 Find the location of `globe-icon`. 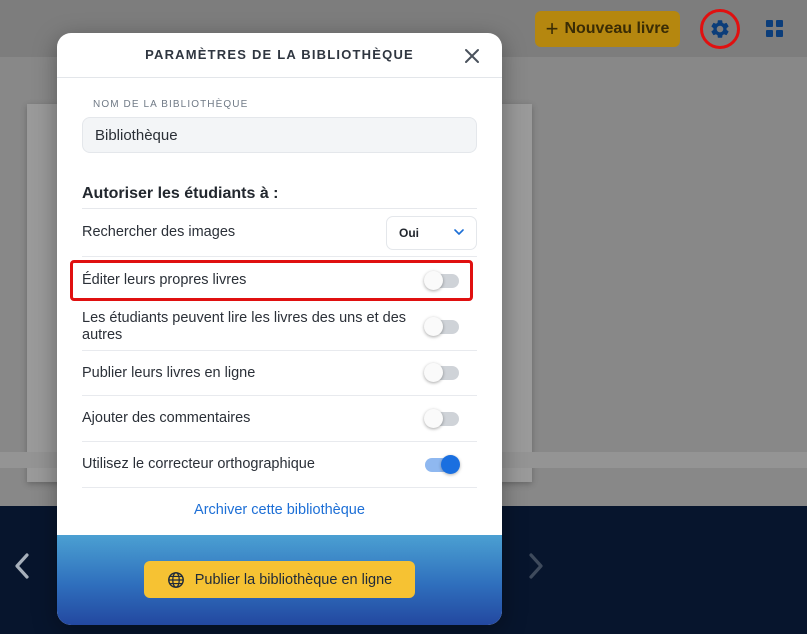

globe-icon is located at coordinates (175, 579).